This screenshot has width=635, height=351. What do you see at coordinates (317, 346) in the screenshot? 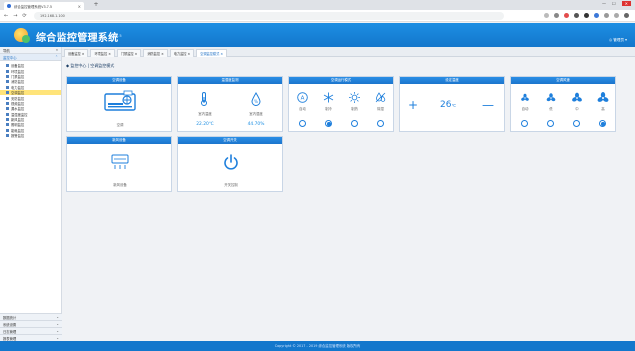
I see `app-footer: Copyright © 2017 - 2019 综合监控管理系统 版权所有` at bounding box center [317, 346].